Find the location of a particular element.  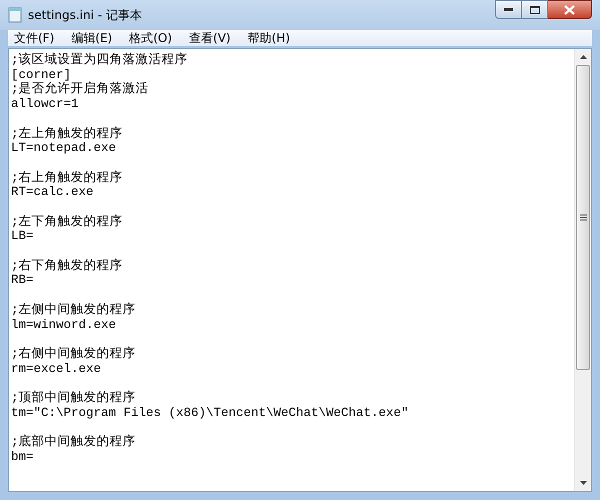

maximize-button is located at coordinates (535, 9).